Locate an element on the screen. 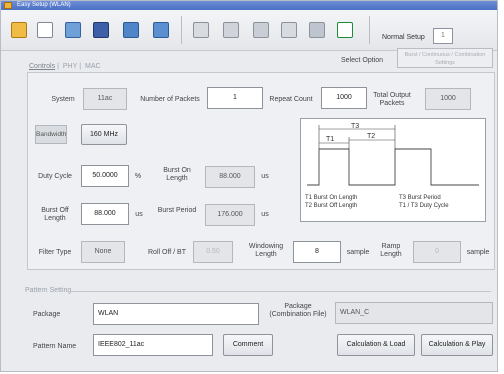 Image resolution: width=504 pixels, height=374 pixels. repeat-count-label: Repeat Count is located at coordinates (291, 99).